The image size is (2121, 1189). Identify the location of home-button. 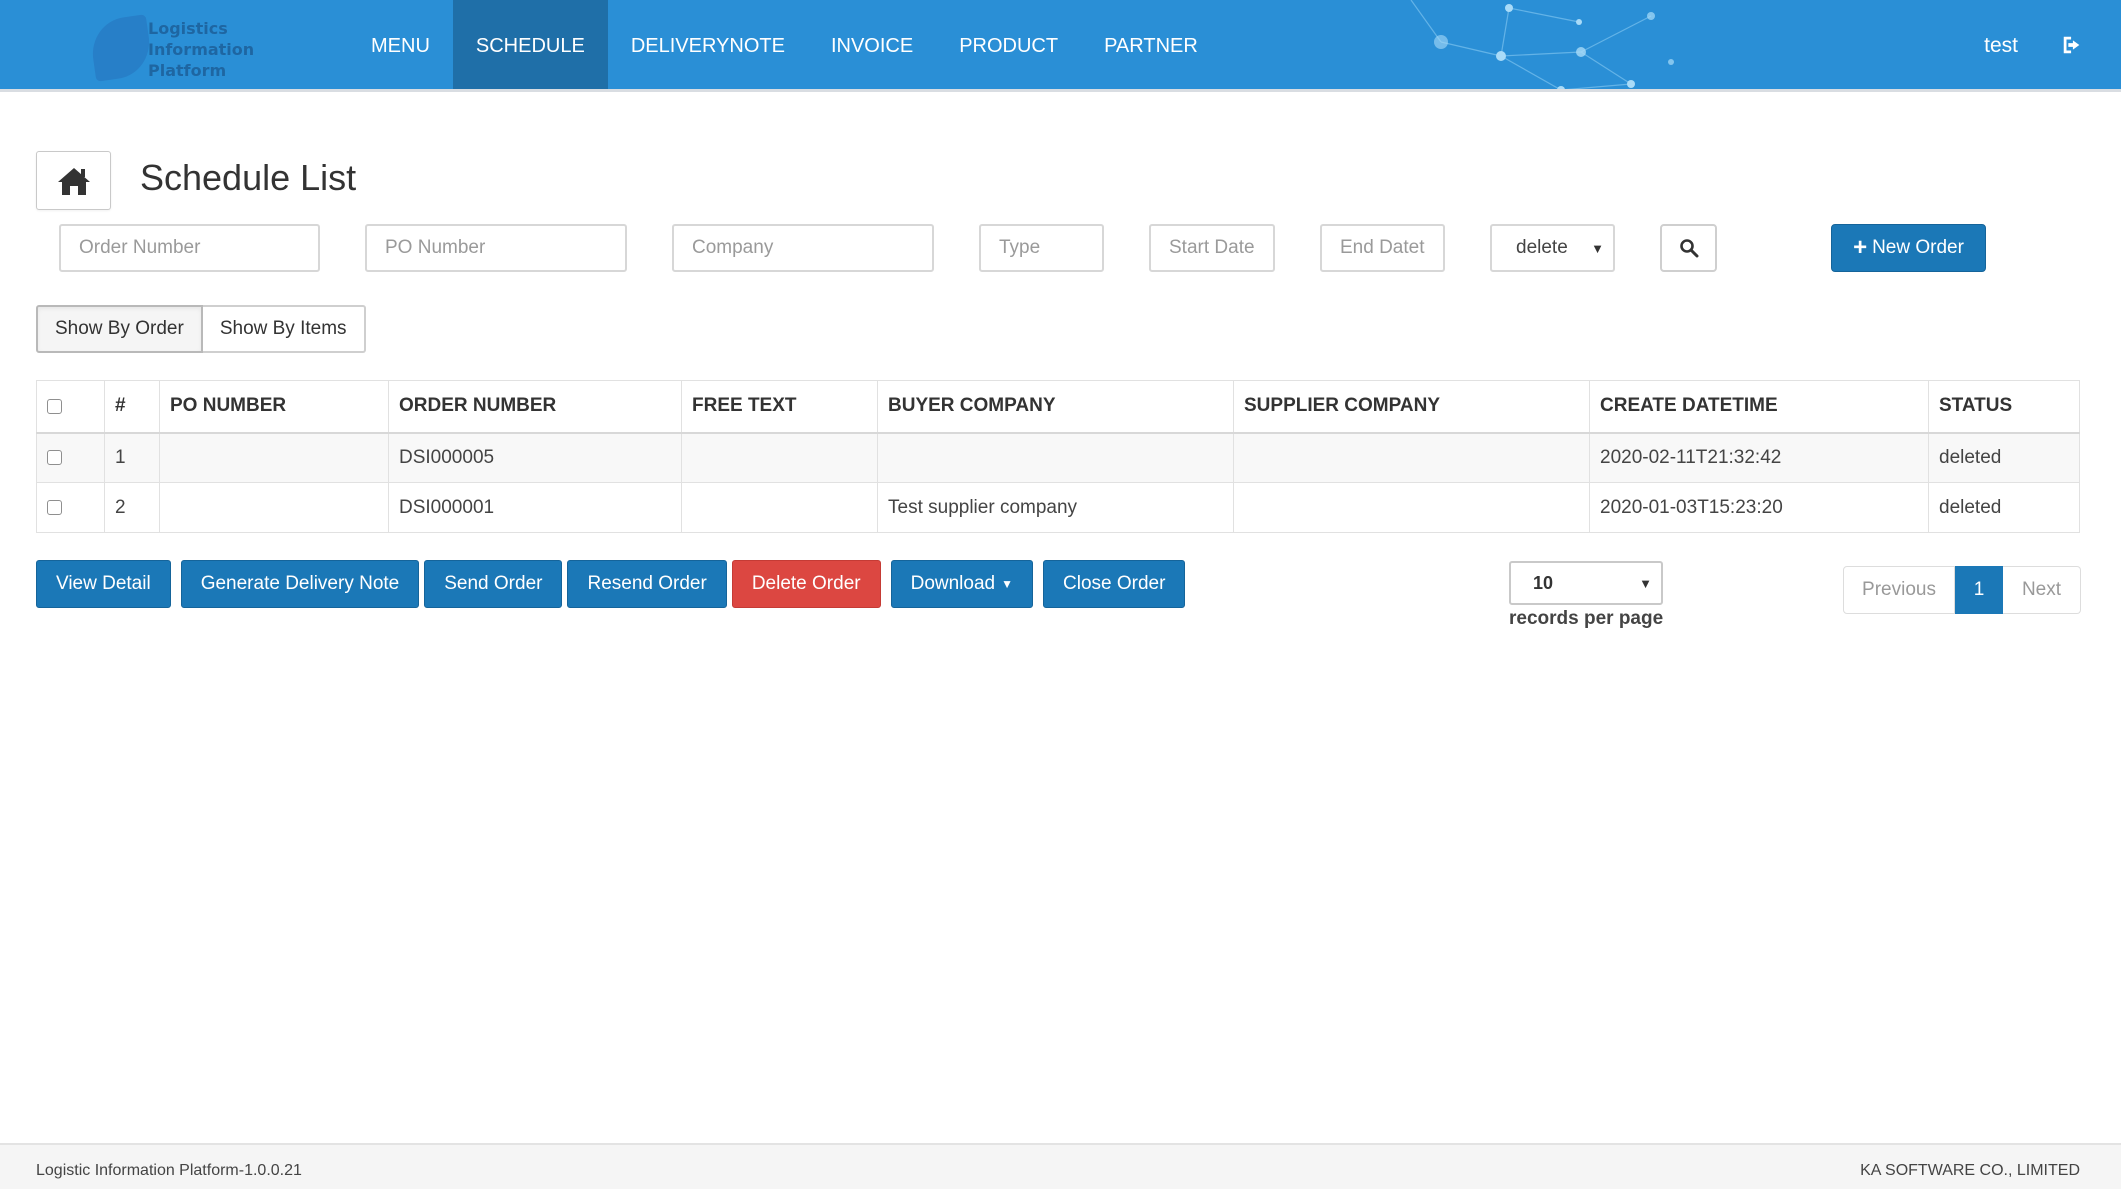
(73, 180).